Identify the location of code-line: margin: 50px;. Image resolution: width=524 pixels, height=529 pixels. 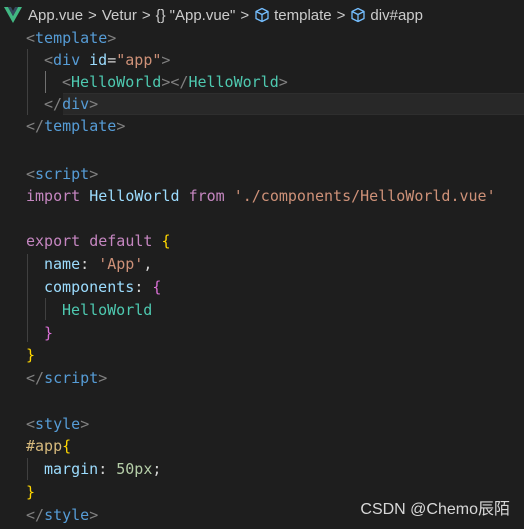
(102, 469).